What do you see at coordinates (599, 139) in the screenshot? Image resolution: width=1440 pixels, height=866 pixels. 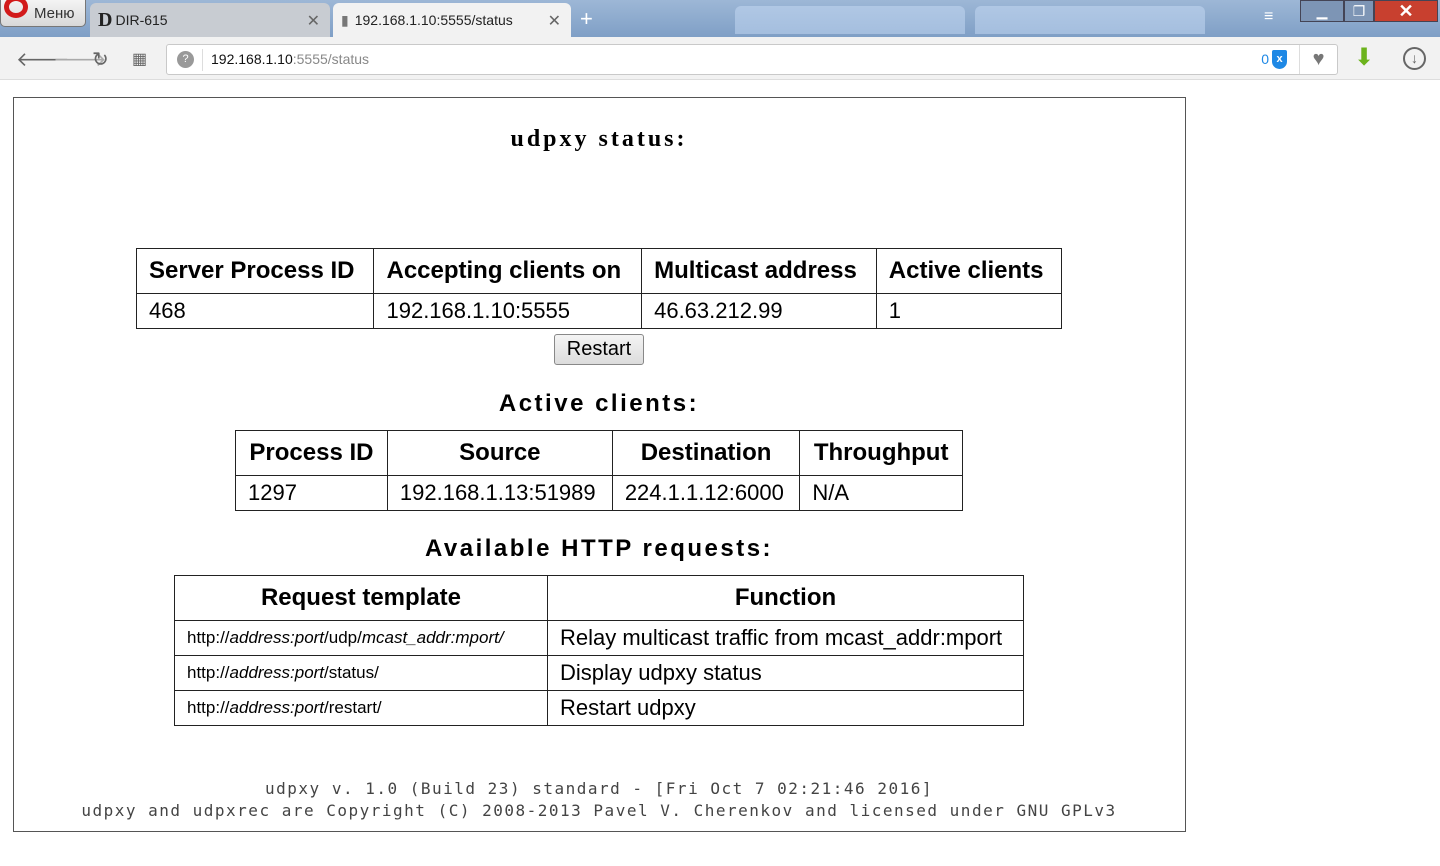 I see `page-title: udpxy status:` at bounding box center [599, 139].